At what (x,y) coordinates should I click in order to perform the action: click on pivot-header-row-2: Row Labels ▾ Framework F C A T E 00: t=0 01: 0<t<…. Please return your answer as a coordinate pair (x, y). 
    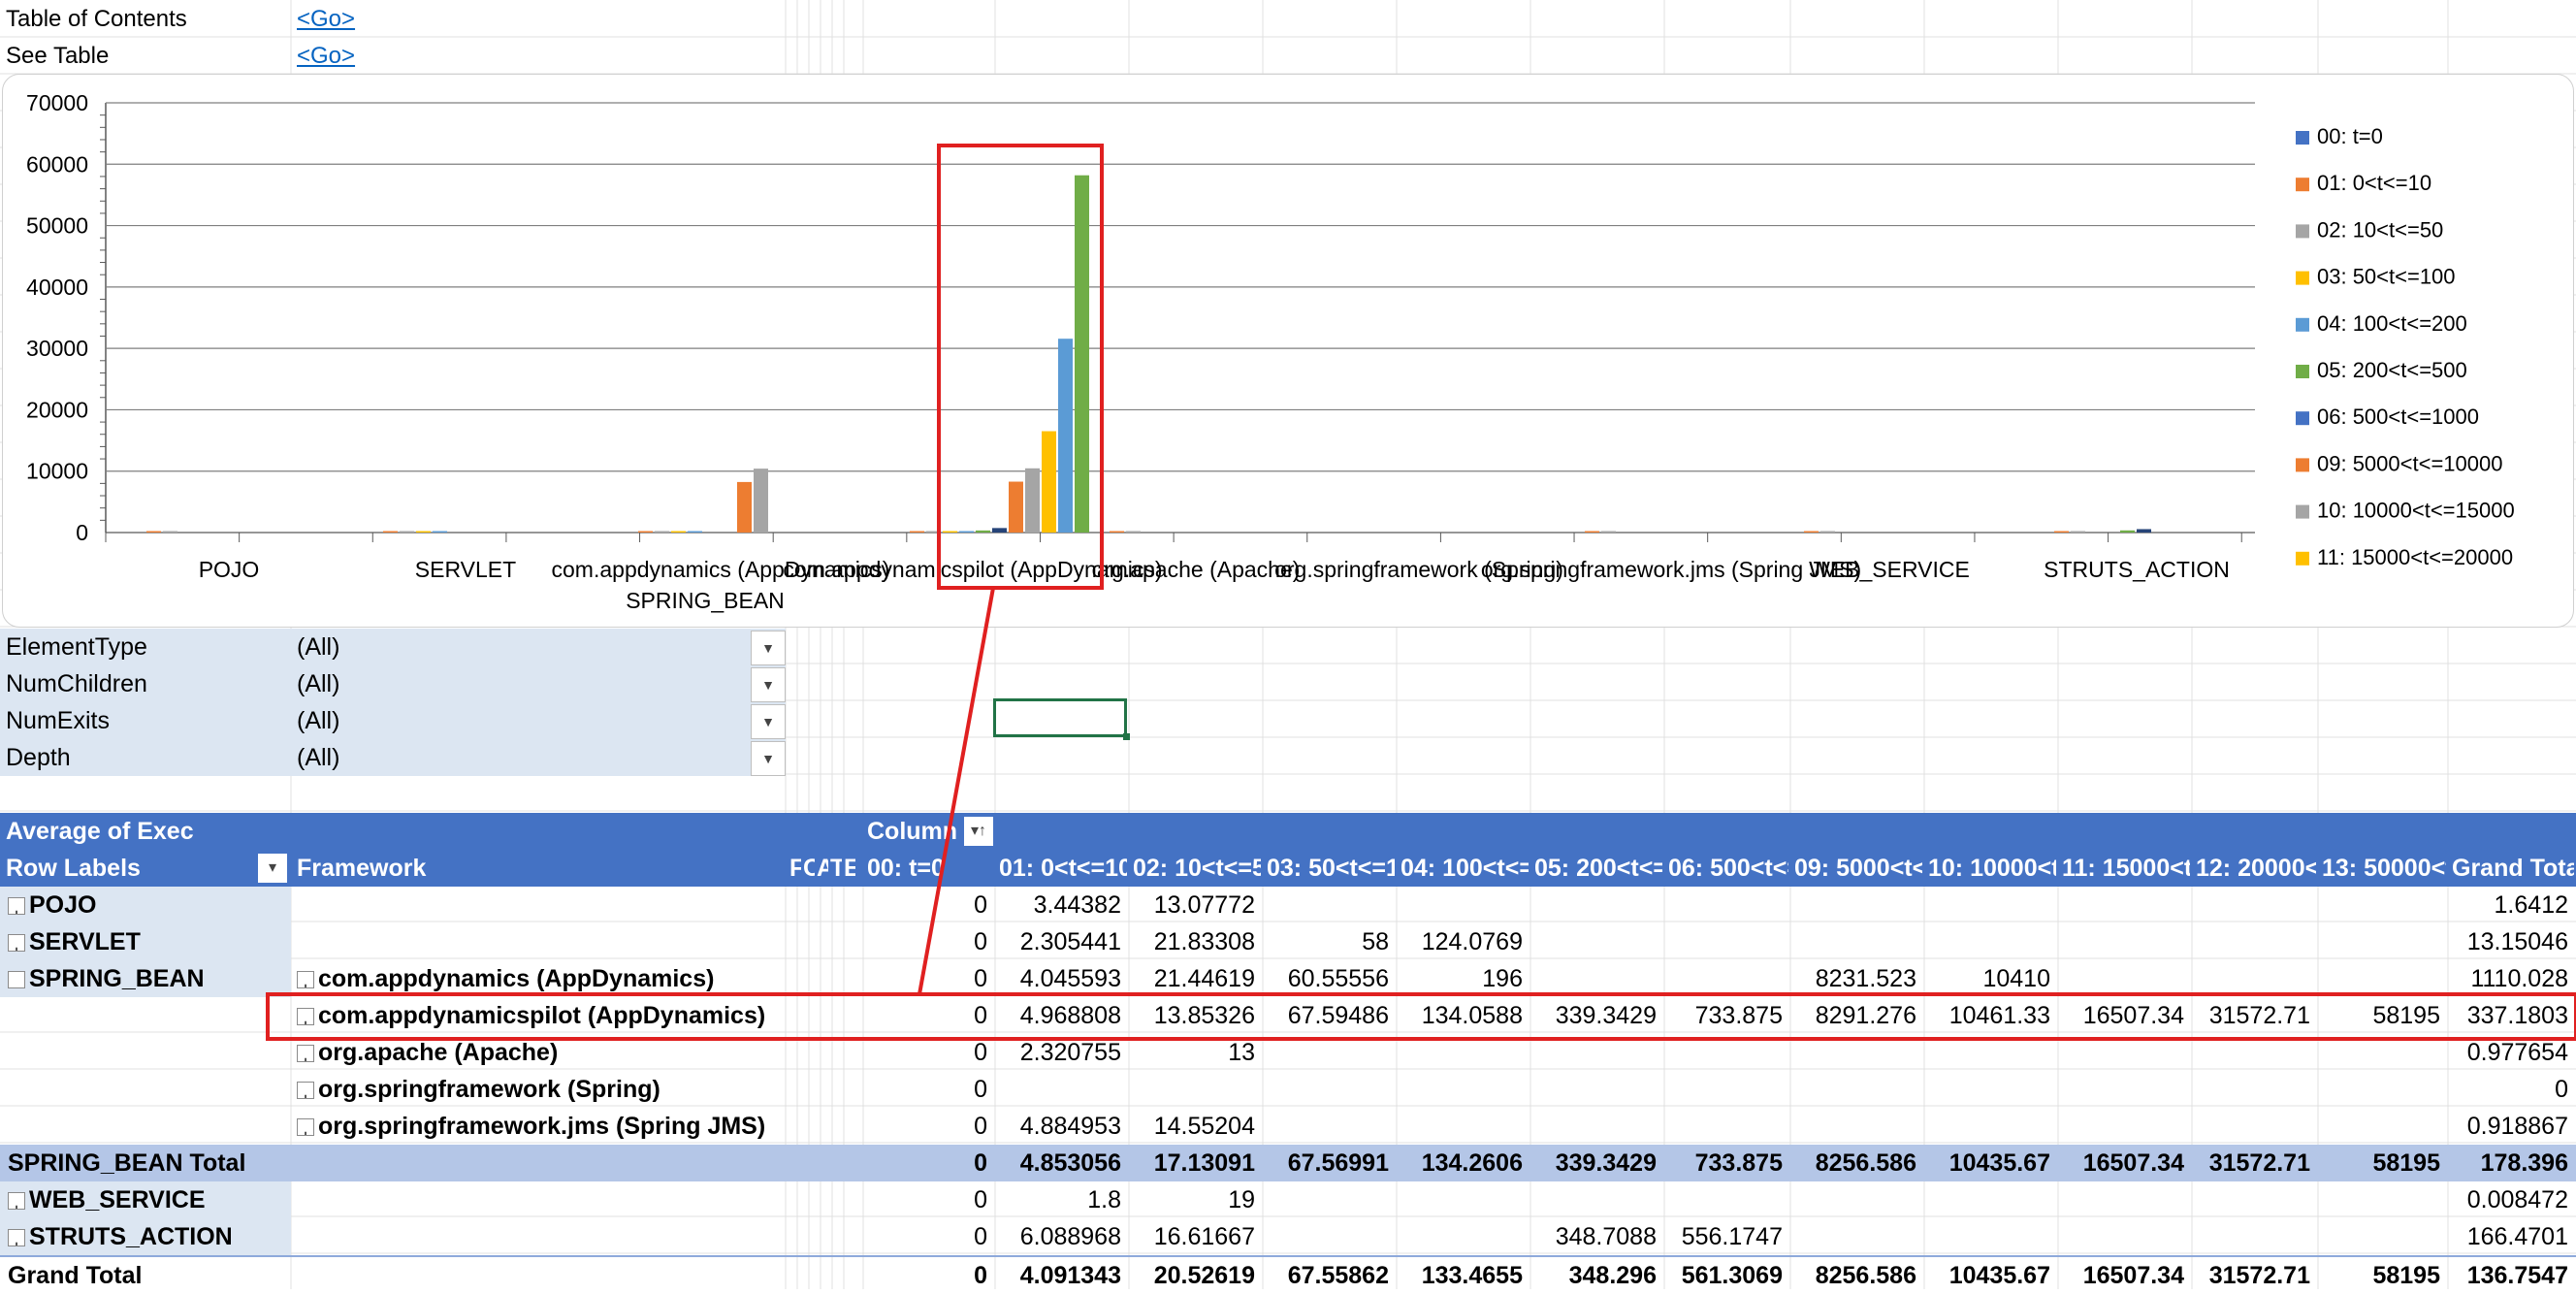
    Looking at the image, I should click on (1288, 868).